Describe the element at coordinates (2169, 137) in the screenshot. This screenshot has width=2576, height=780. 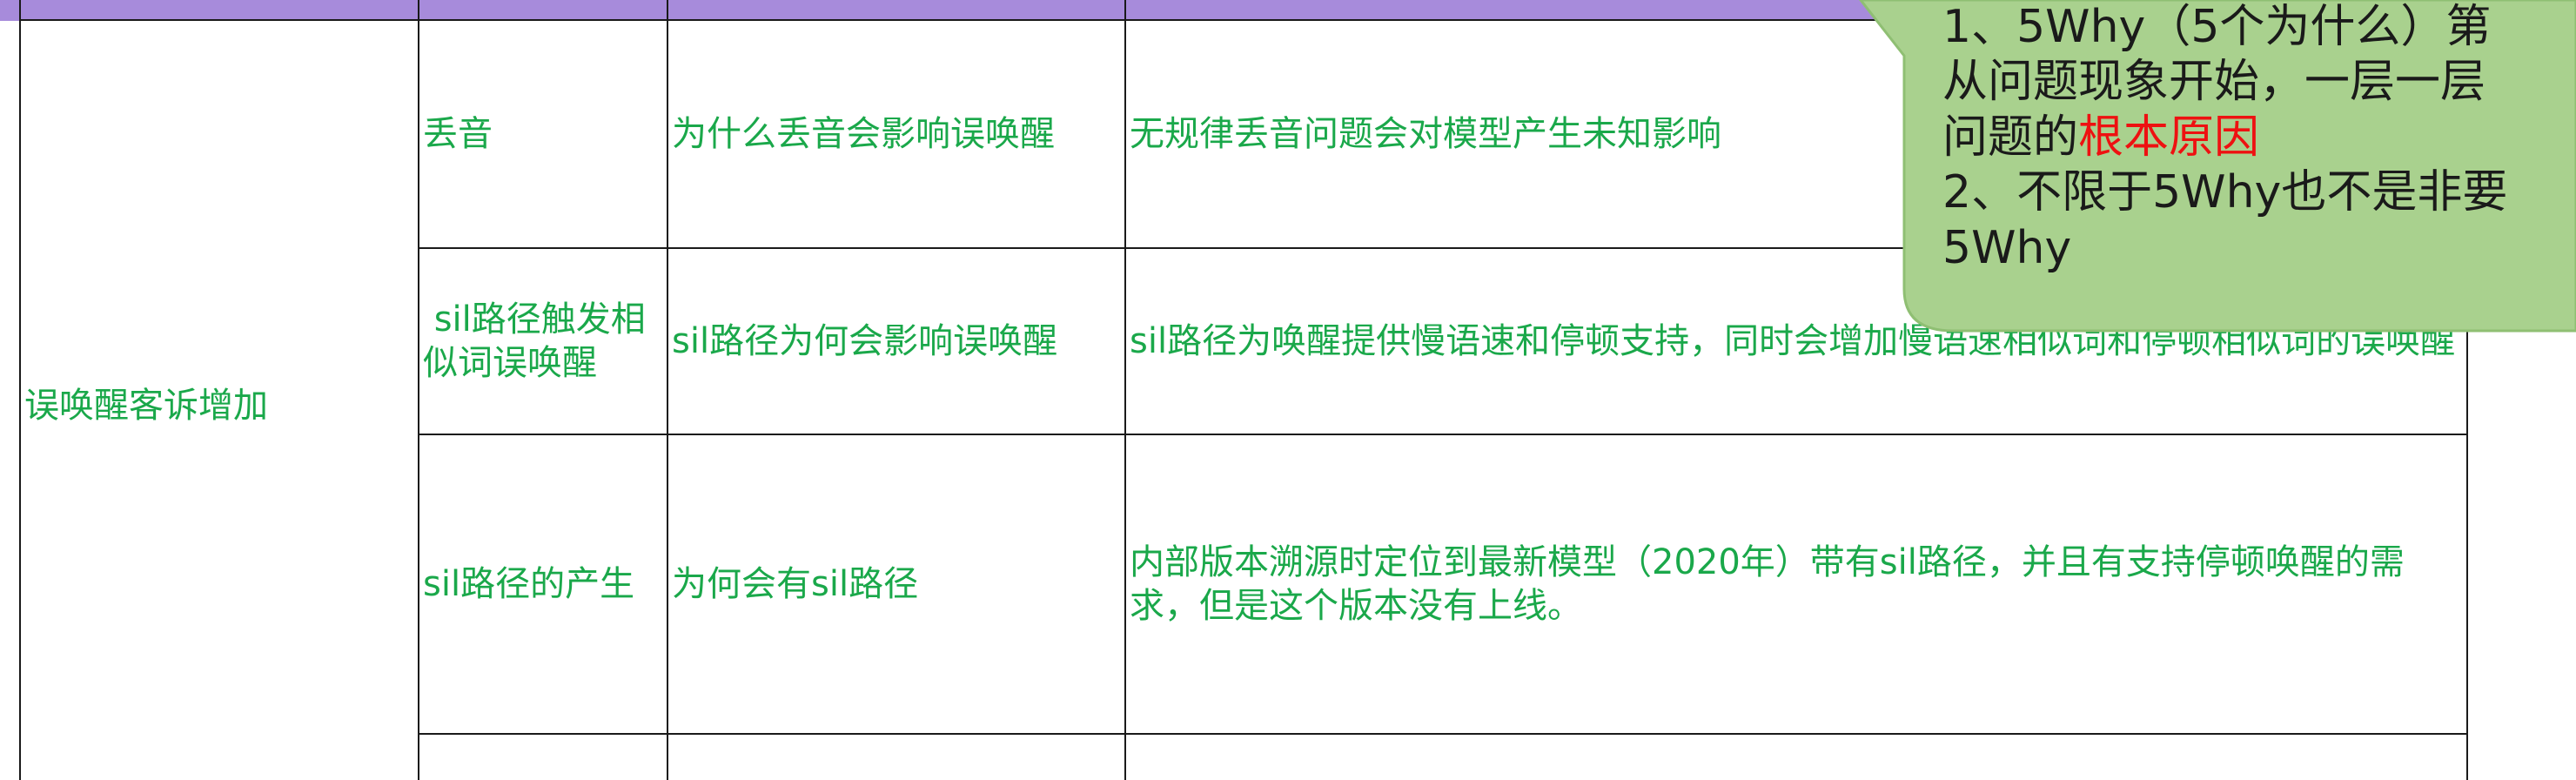
I see `root-cause-highlight: 根本原因` at that location.